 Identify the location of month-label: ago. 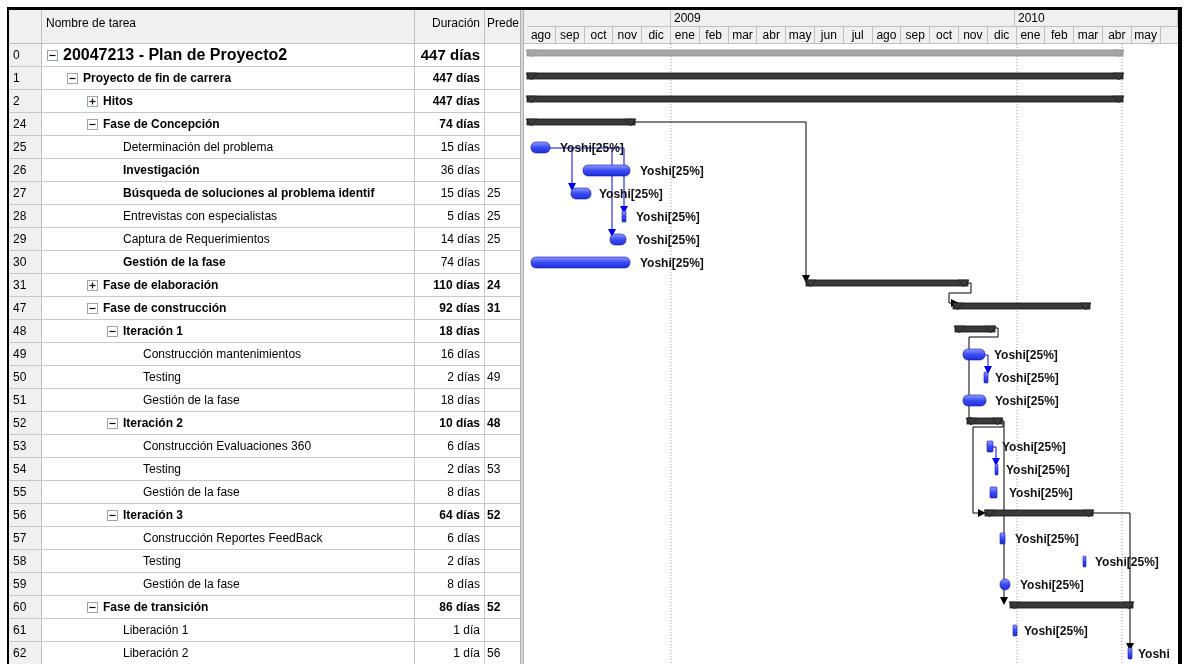
(886, 35).